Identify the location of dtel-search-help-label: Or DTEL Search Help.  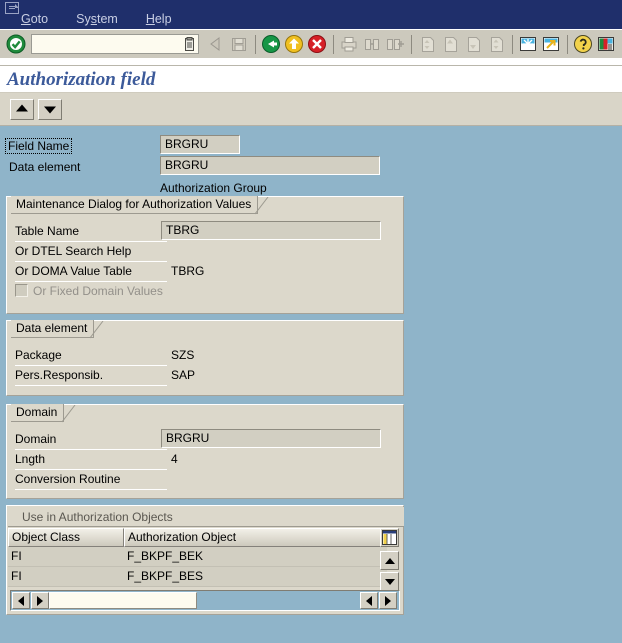
(73, 251).